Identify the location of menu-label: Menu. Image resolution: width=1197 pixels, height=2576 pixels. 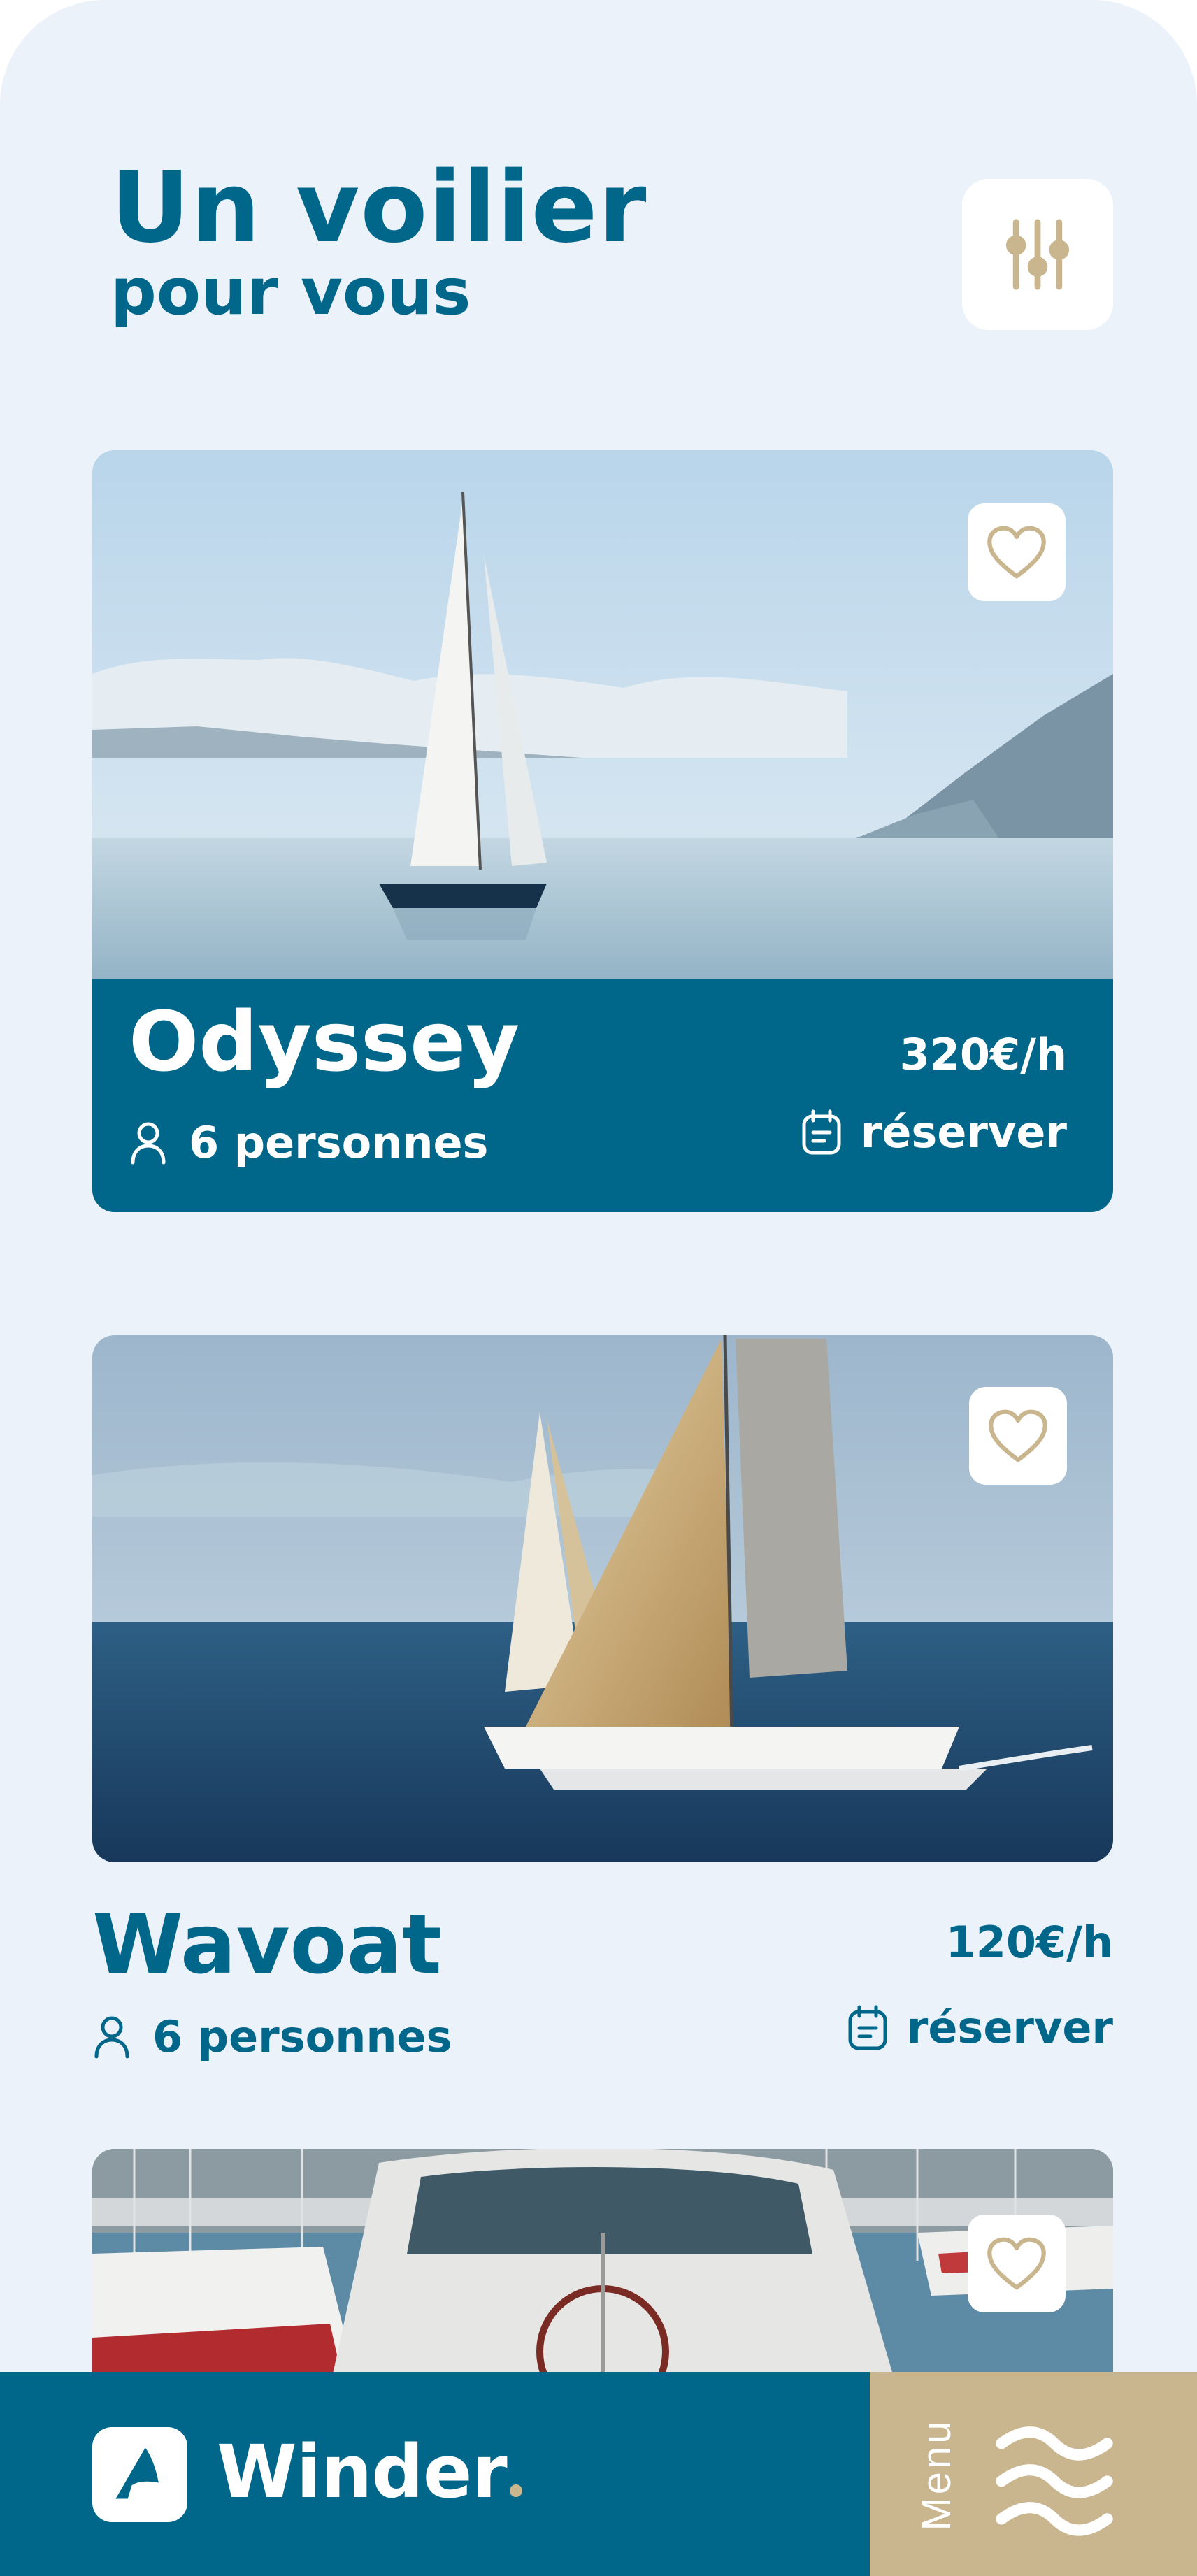
(936, 2474).